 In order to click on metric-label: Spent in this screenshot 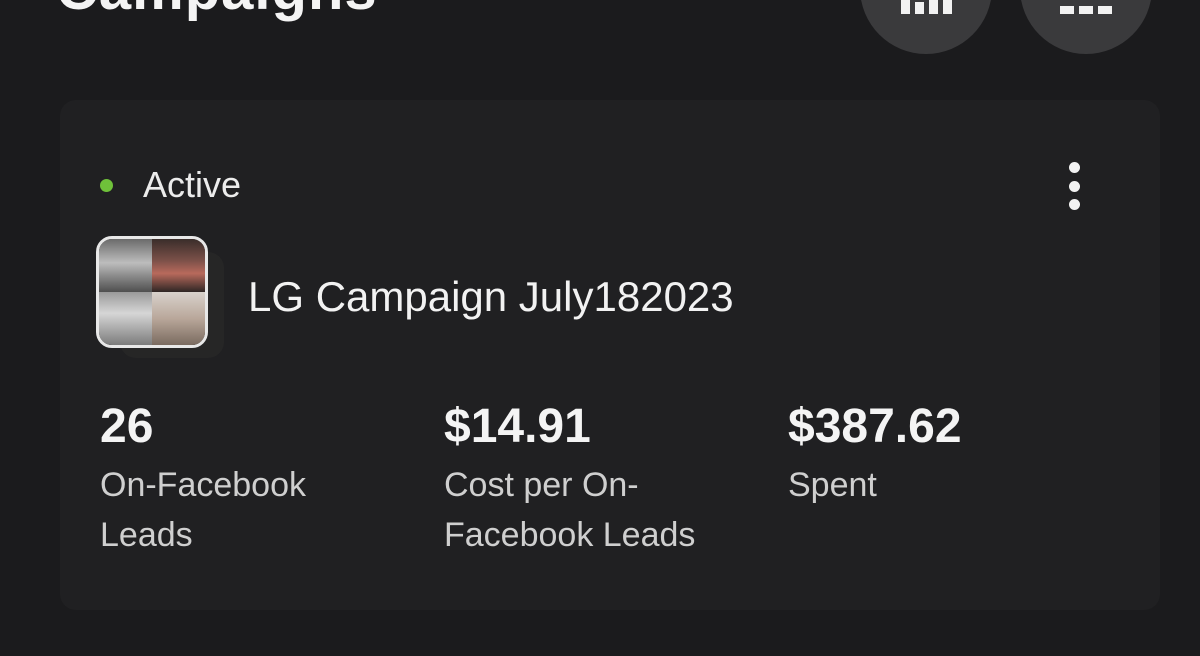, I will do `click(832, 485)`.